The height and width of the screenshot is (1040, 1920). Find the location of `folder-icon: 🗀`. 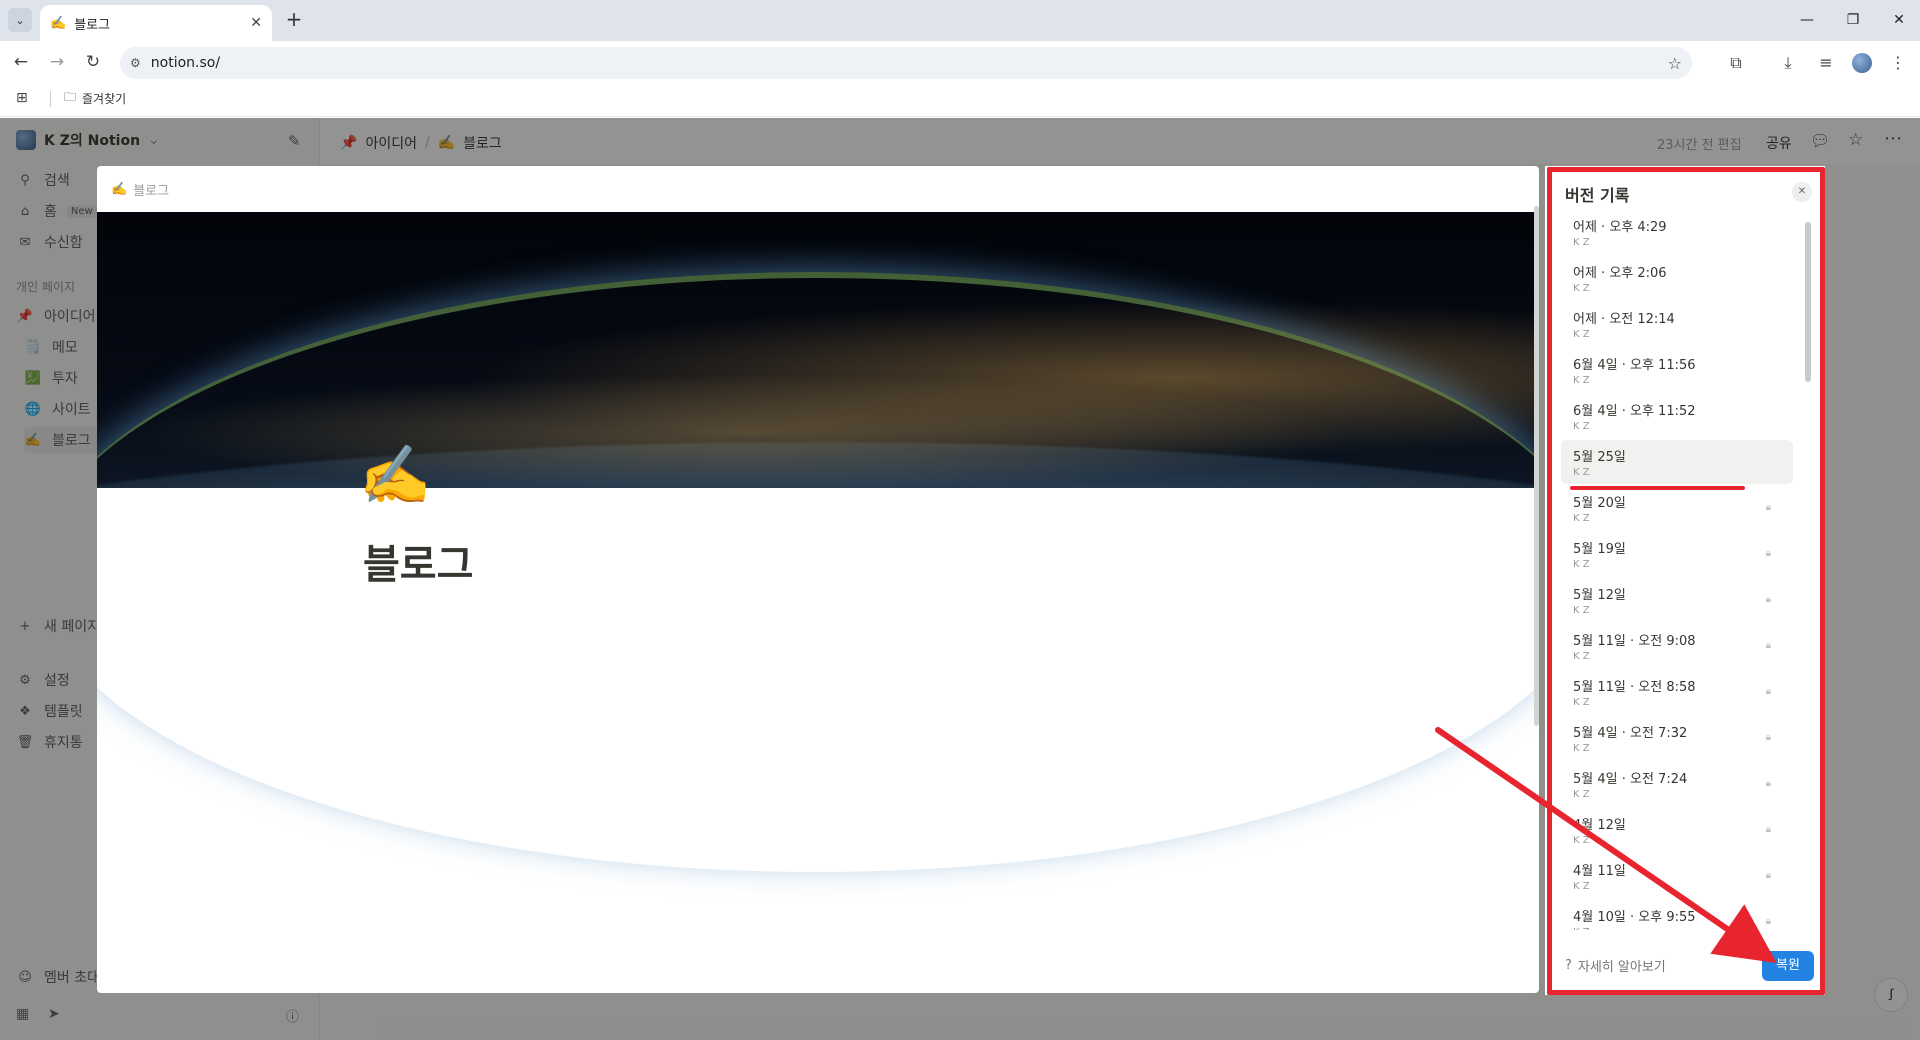

folder-icon: 🗀 is located at coordinates (70, 97).